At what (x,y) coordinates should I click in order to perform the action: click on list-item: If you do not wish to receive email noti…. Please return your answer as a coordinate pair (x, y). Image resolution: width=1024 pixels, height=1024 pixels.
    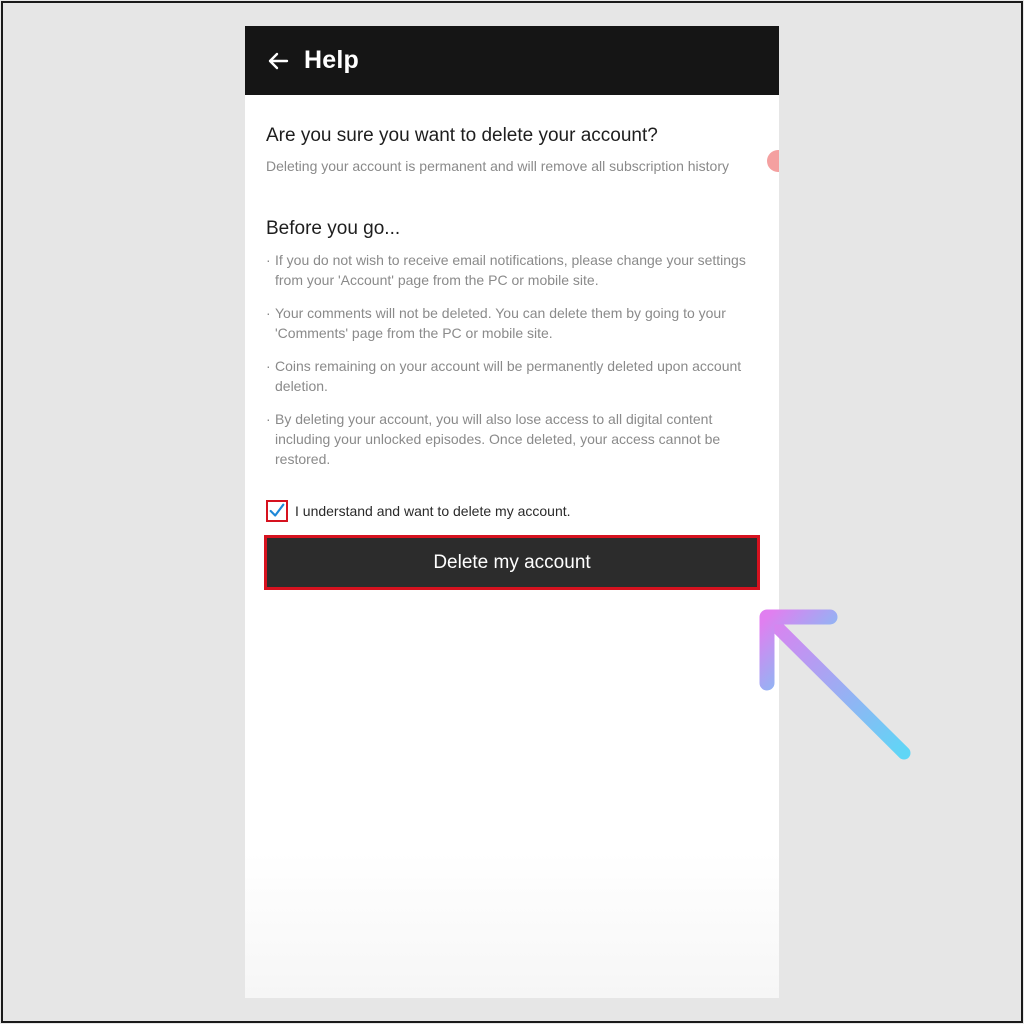
    Looking at the image, I should click on (512, 270).